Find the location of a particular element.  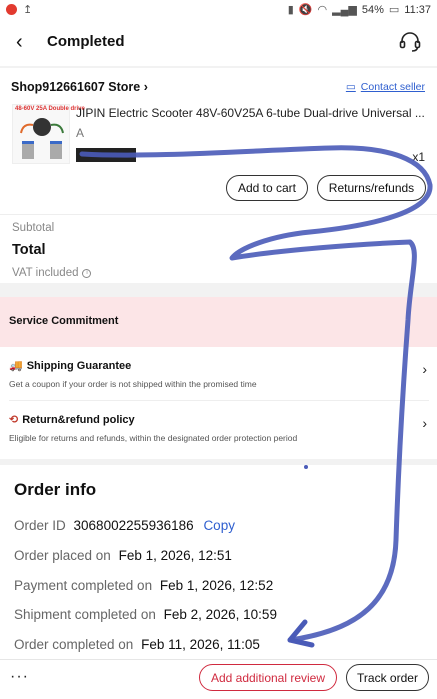

signal-icon: ▂▄▆ is located at coordinates (344, 10).